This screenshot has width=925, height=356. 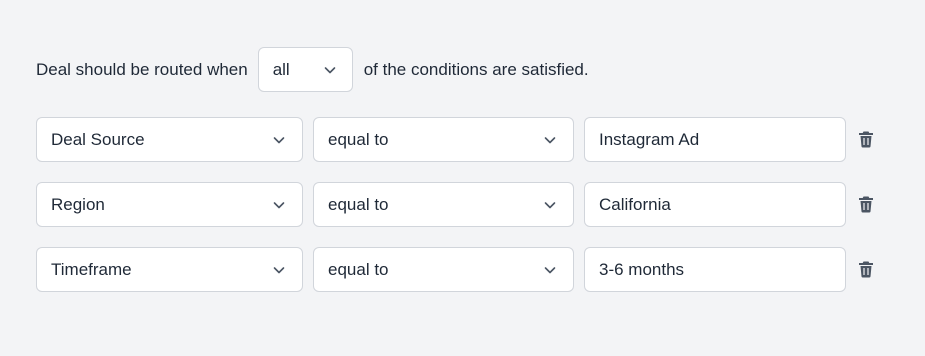 I want to click on condition-row: Region equal to, so click(x=461, y=204).